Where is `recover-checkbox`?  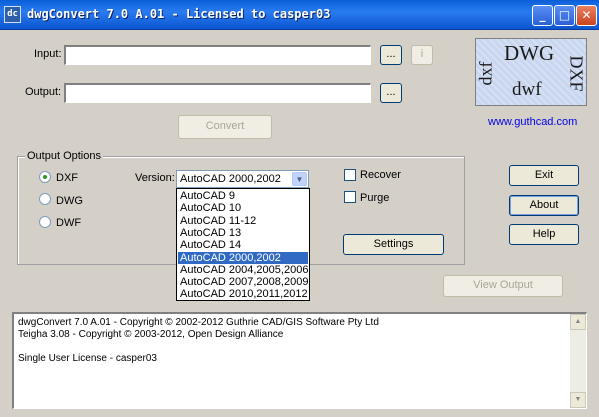
recover-checkbox is located at coordinates (350, 175).